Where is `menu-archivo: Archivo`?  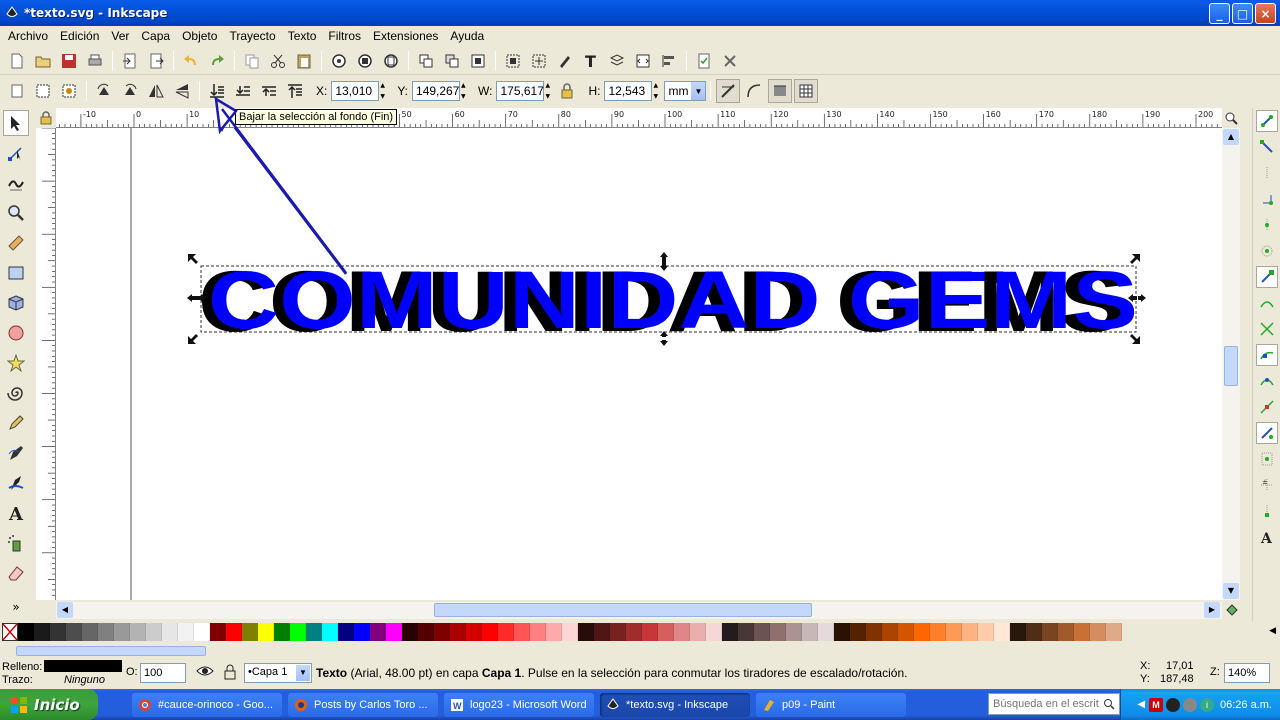
menu-archivo: Archivo is located at coordinates (28, 36).